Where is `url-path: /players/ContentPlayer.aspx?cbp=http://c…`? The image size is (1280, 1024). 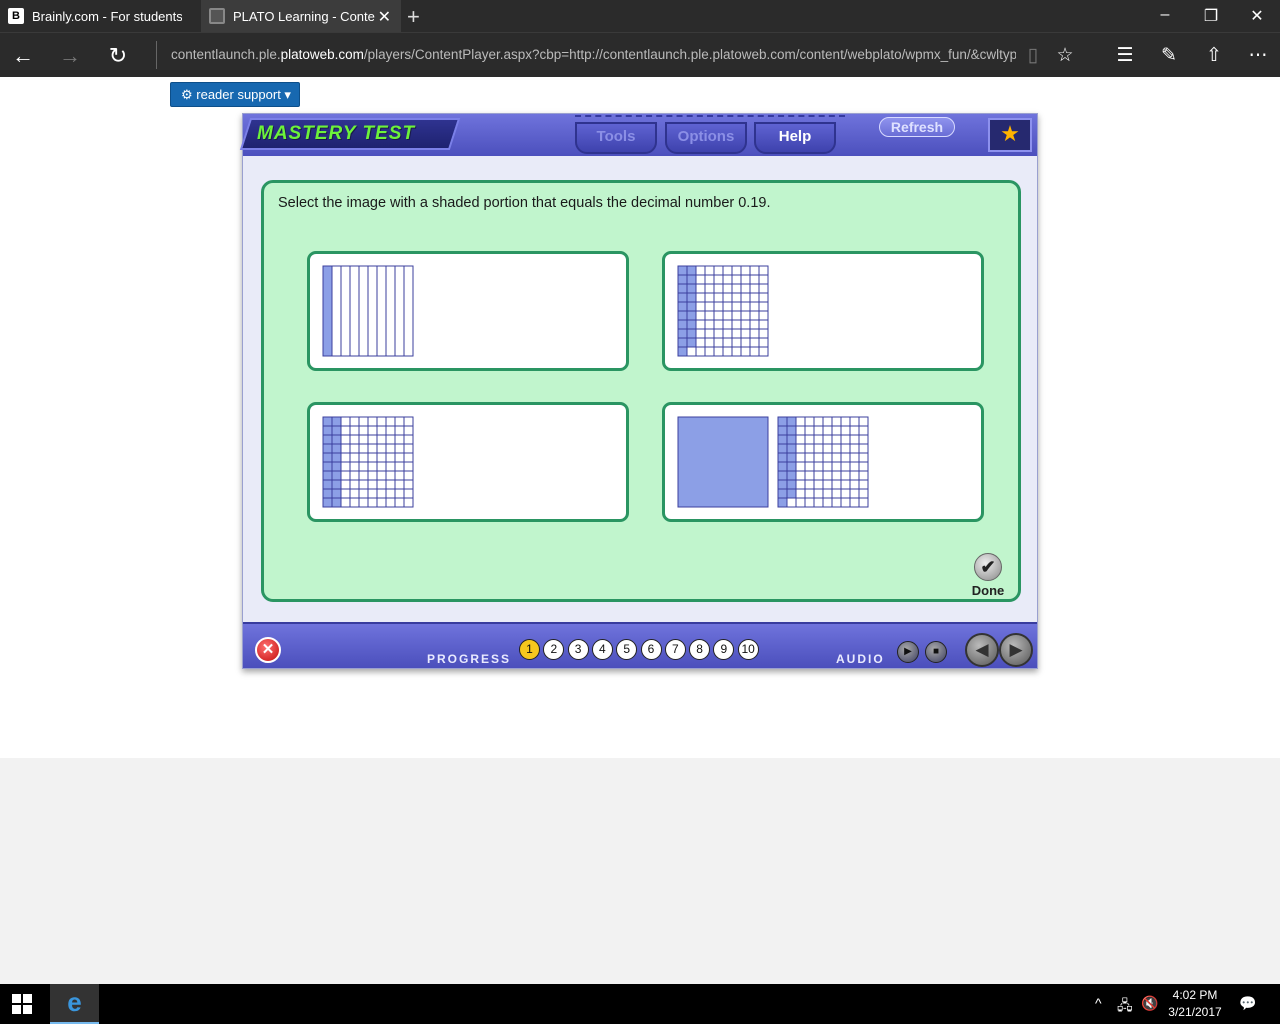
url-path: /players/ContentPlayer.aspx?cbp=http://c… is located at coordinates (689, 54).